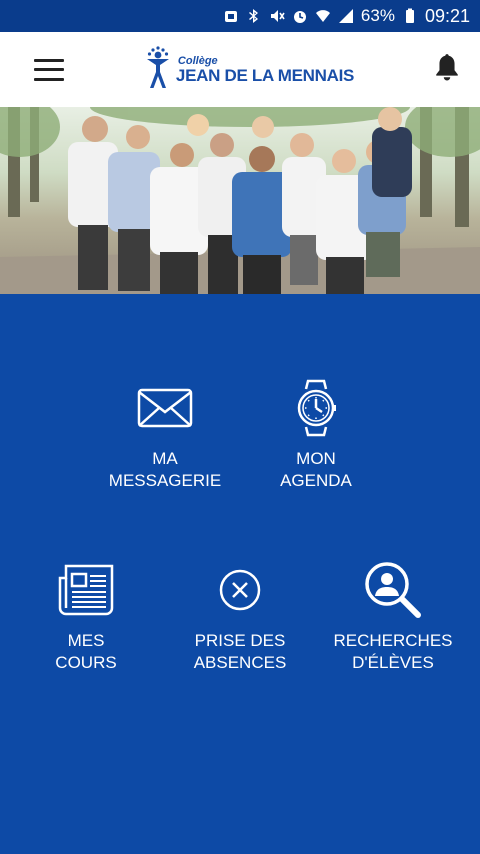 The width and height of the screenshot is (480, 854). Describe the element at coordinates (231, 16) in the screenshot. I see `notification-icon` at that location.